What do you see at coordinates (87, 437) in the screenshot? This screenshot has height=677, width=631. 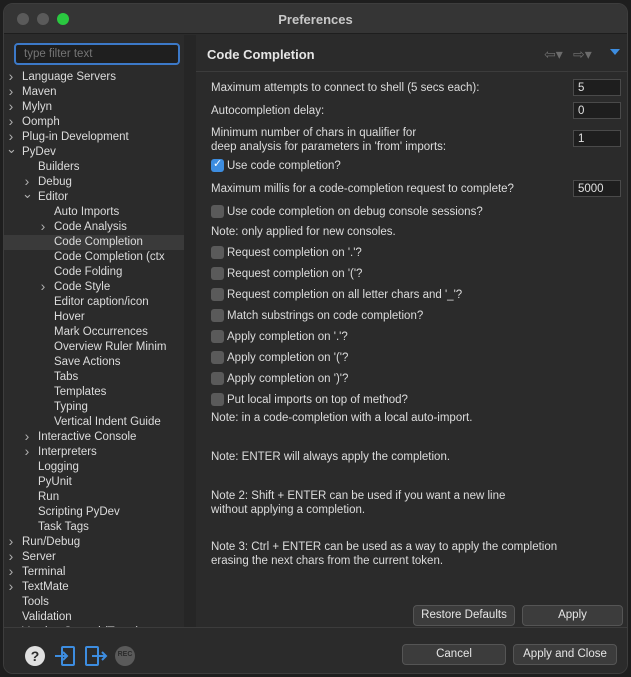 I see `tree-item-label: Interactive Console` at bounding box center [87, 437].